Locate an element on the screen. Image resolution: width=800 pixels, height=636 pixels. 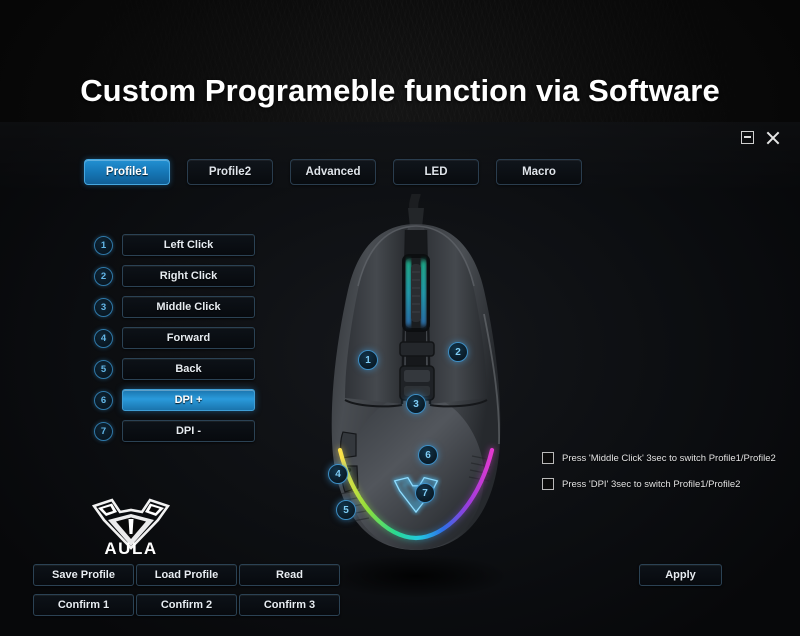
aula-logo: AULA is located at coordinates (131, 524).